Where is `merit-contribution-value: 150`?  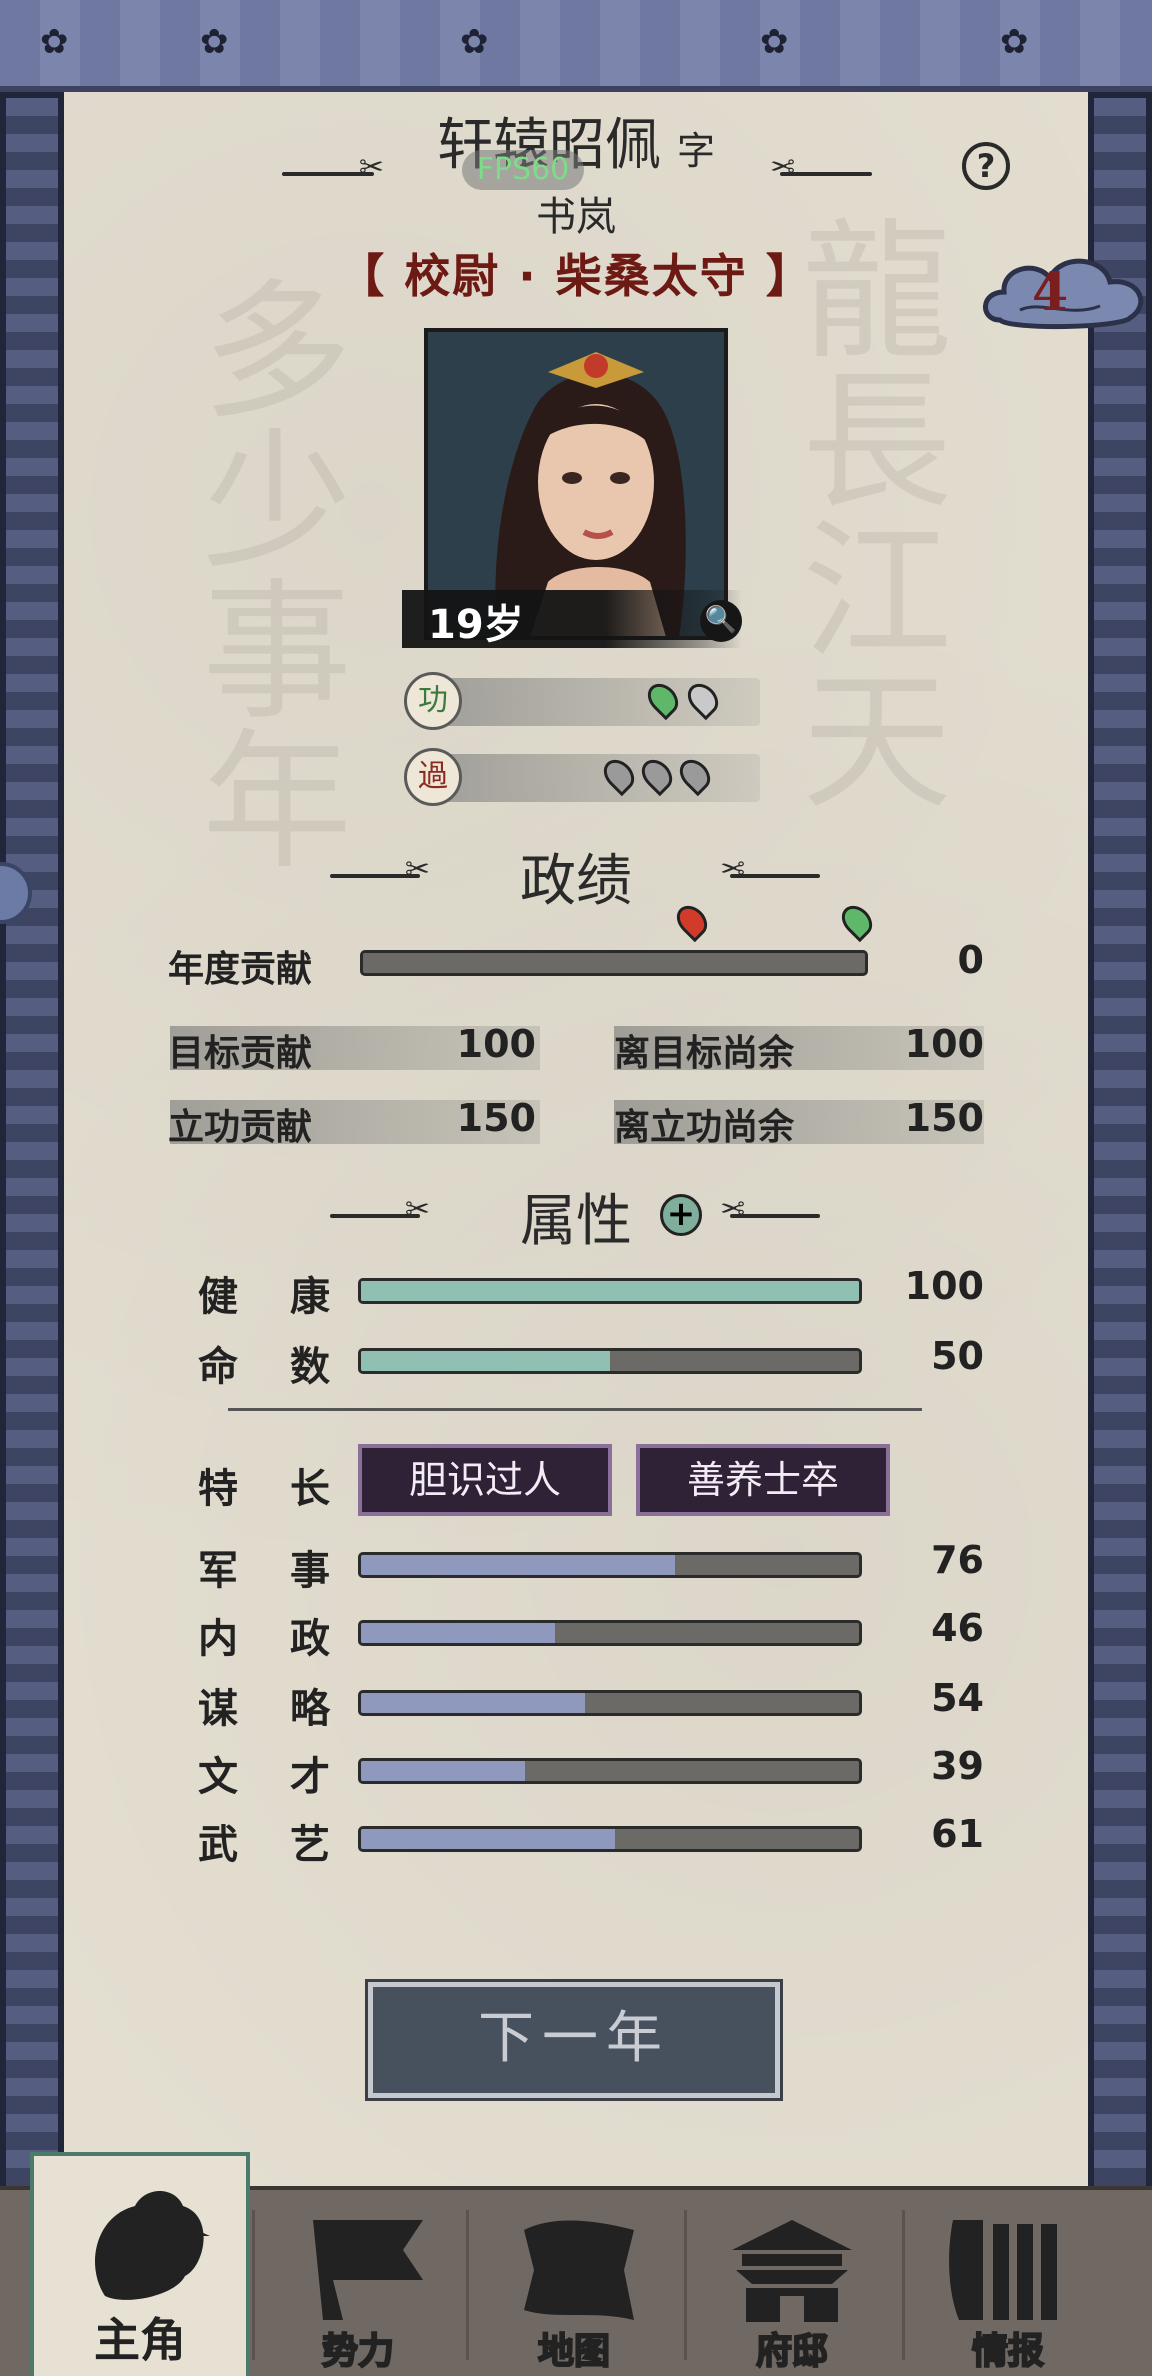
merit-contribution-value: 150 is located at coordinates (496, 1118).